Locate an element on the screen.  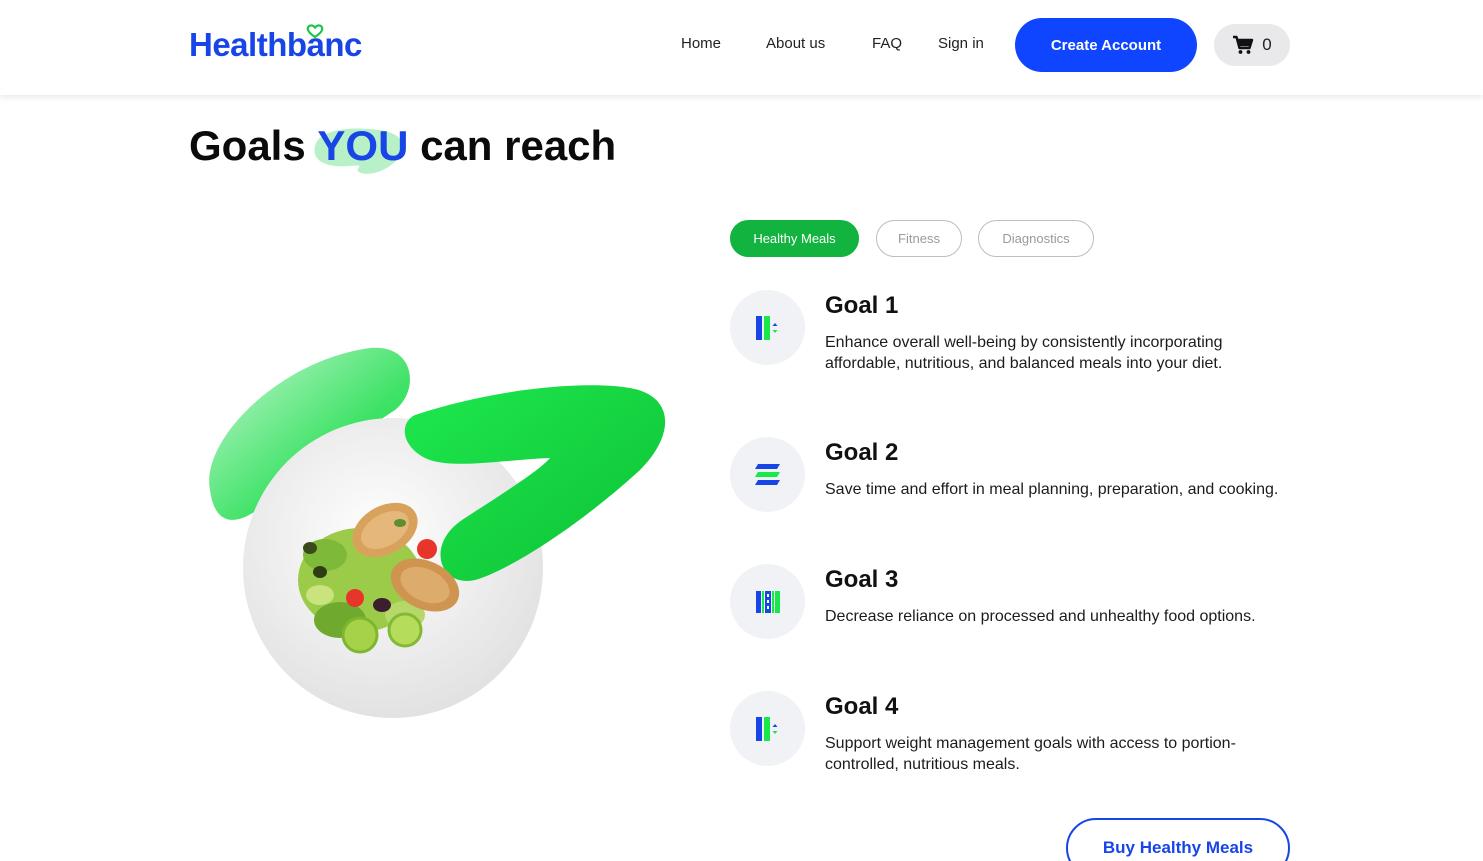
title-post: can reach is located at coordinates (518, 145).